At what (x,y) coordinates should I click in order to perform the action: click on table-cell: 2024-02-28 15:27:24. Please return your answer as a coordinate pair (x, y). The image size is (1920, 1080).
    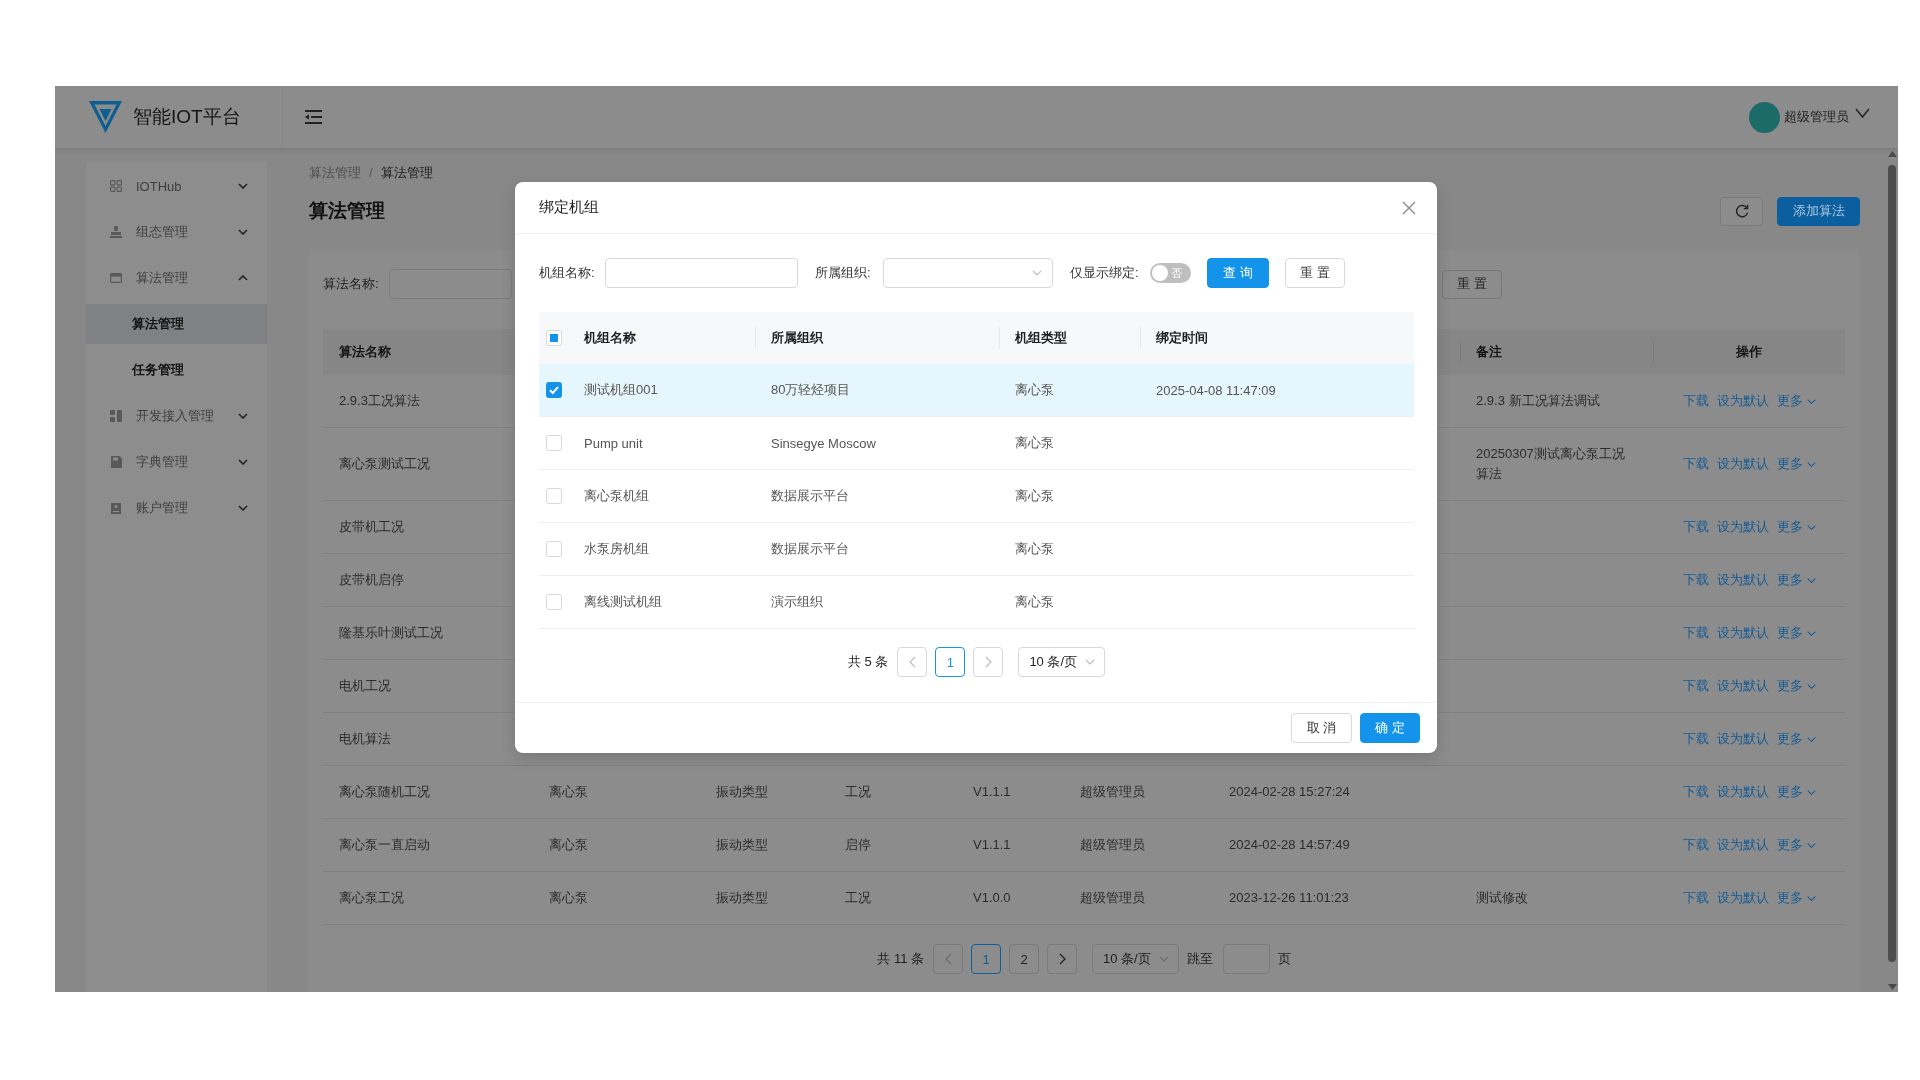
    Looking at the image, I should click on (1289, 791).